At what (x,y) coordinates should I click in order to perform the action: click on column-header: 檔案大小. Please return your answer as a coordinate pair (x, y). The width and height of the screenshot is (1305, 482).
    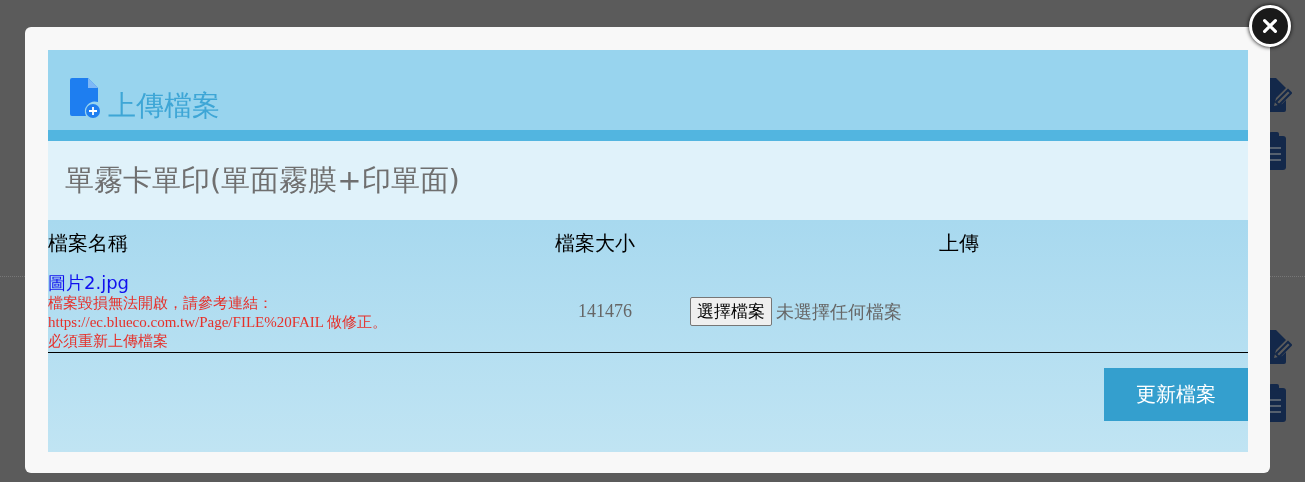
    Looking at the image, I should click on (595, 243).